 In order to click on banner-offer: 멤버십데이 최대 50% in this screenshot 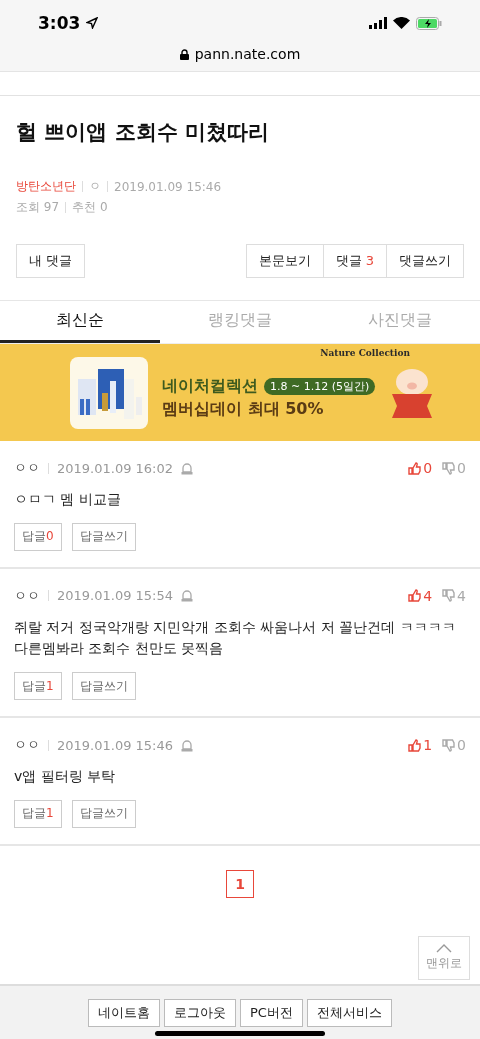, I will do `click(243, 409)`.